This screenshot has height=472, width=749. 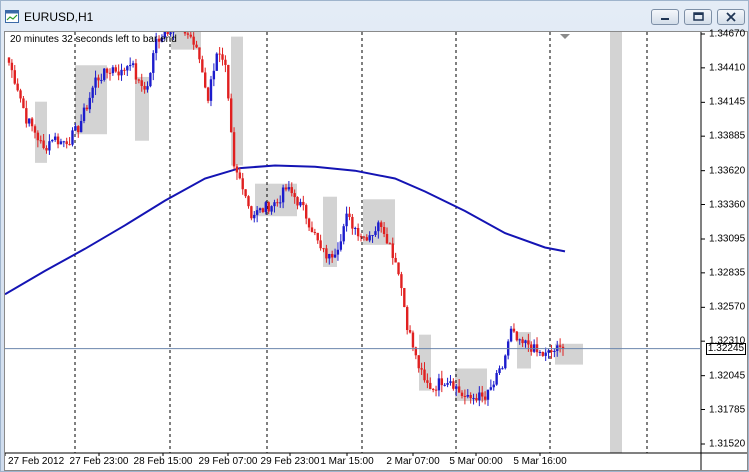 I want to click on restore-button, so click(x=698, y=17).